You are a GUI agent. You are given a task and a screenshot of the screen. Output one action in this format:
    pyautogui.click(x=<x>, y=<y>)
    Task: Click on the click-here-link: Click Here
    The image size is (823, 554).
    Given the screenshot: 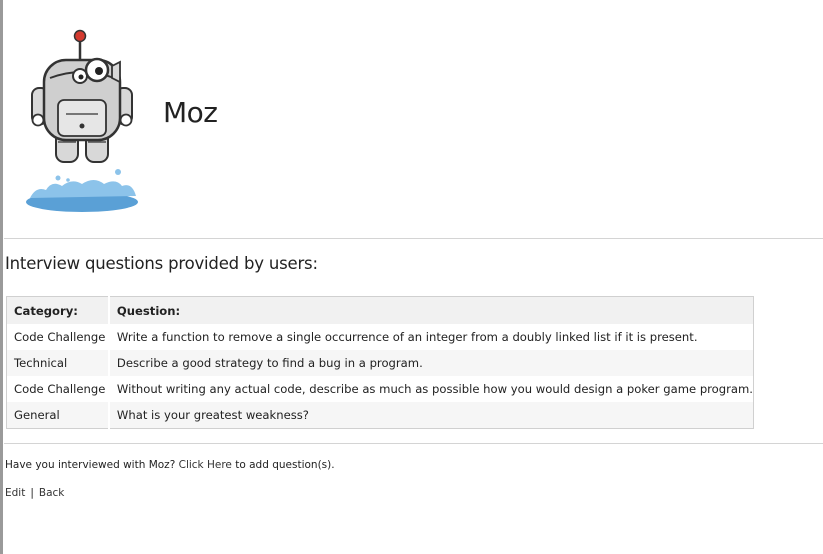 What is the action you would take?
    pyautogui.click(x=205, y=465)
    